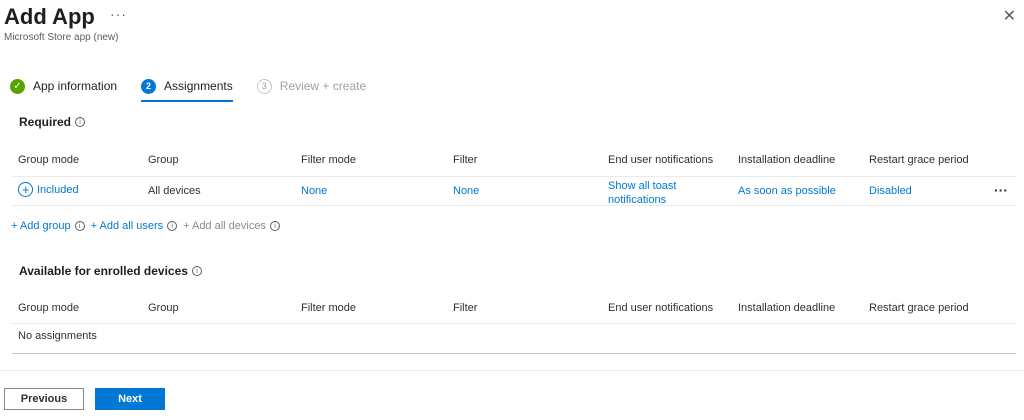  I want to click on available-section-title: Available for enrolled devices i, so click(110, 271).